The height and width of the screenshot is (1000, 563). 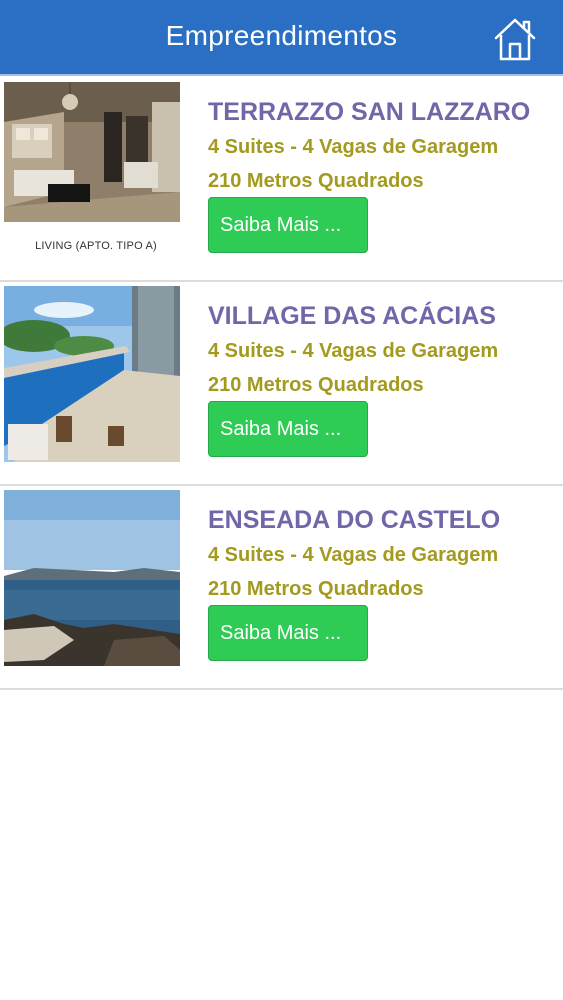 What do you see at coordinates (92, 376) in the screenshot?
I see `listing-image-pool` at bounding box center [92, 376].